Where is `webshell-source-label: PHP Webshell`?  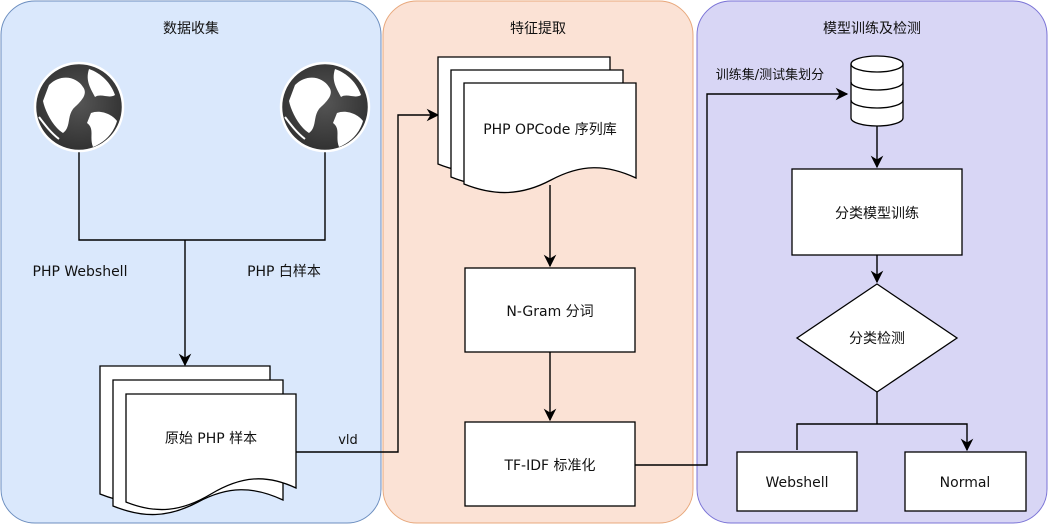 webshell-source-label: PHP Webshell is located at coordinates (80, 272).